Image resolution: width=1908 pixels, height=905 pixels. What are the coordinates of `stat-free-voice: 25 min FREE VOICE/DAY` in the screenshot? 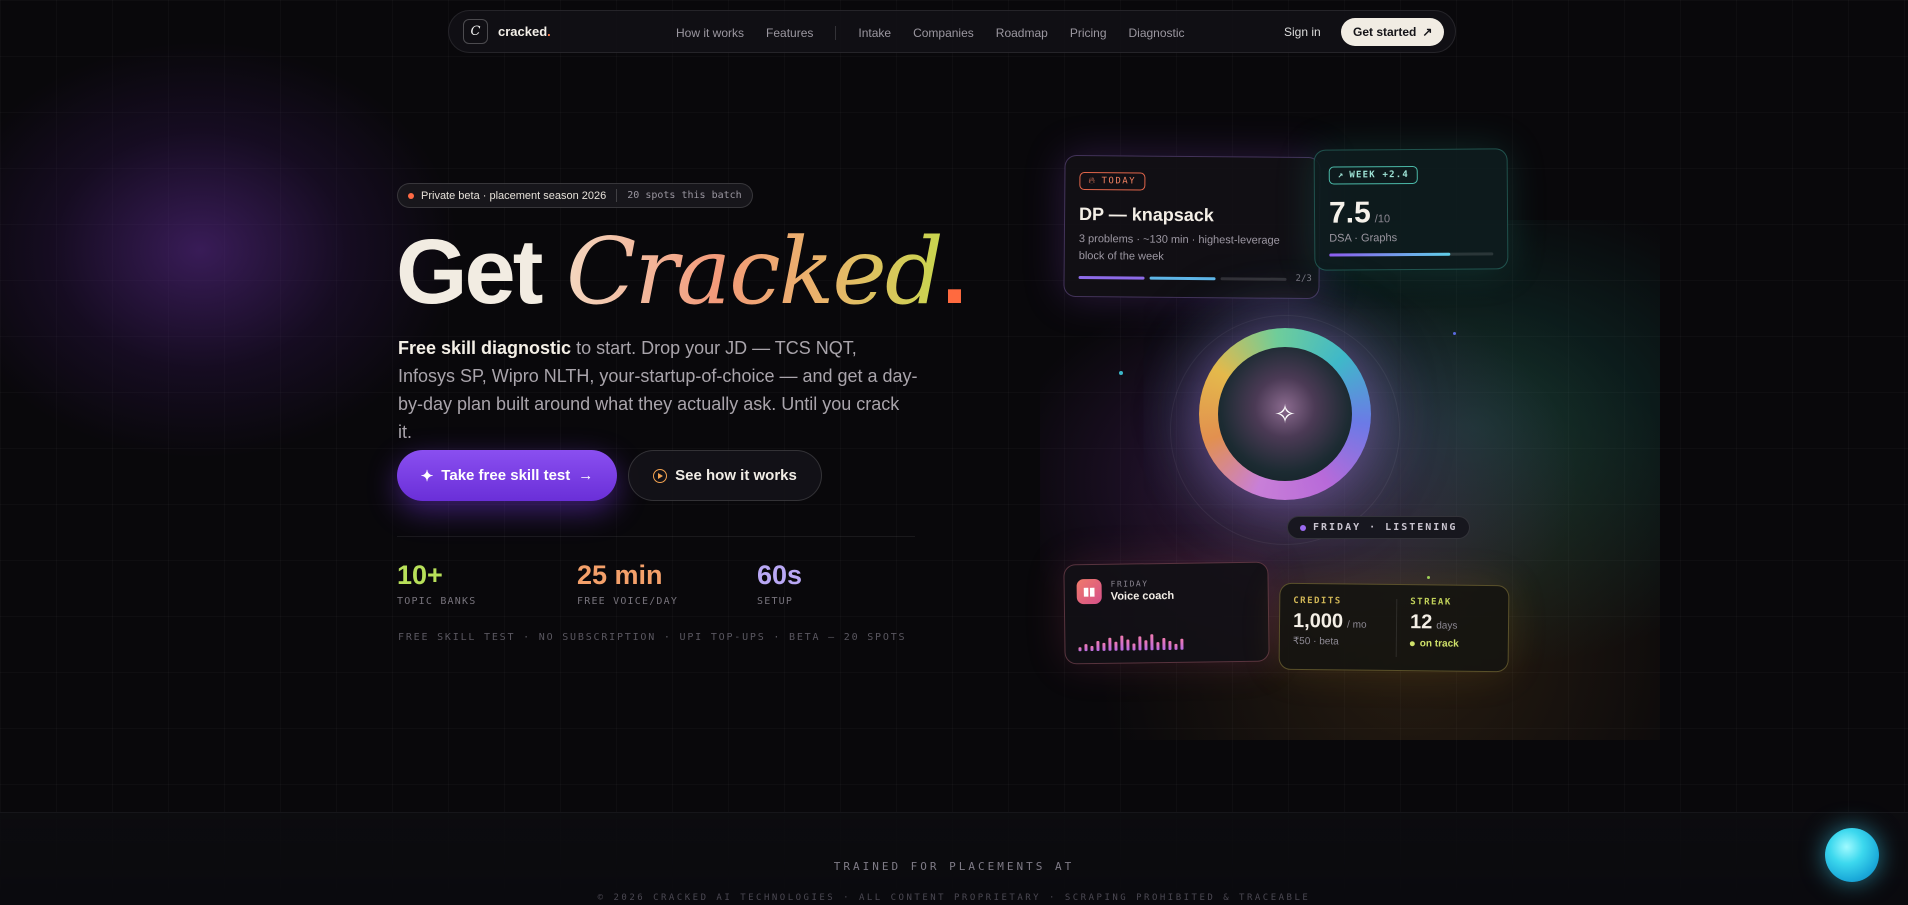 It's located at (627, 583).